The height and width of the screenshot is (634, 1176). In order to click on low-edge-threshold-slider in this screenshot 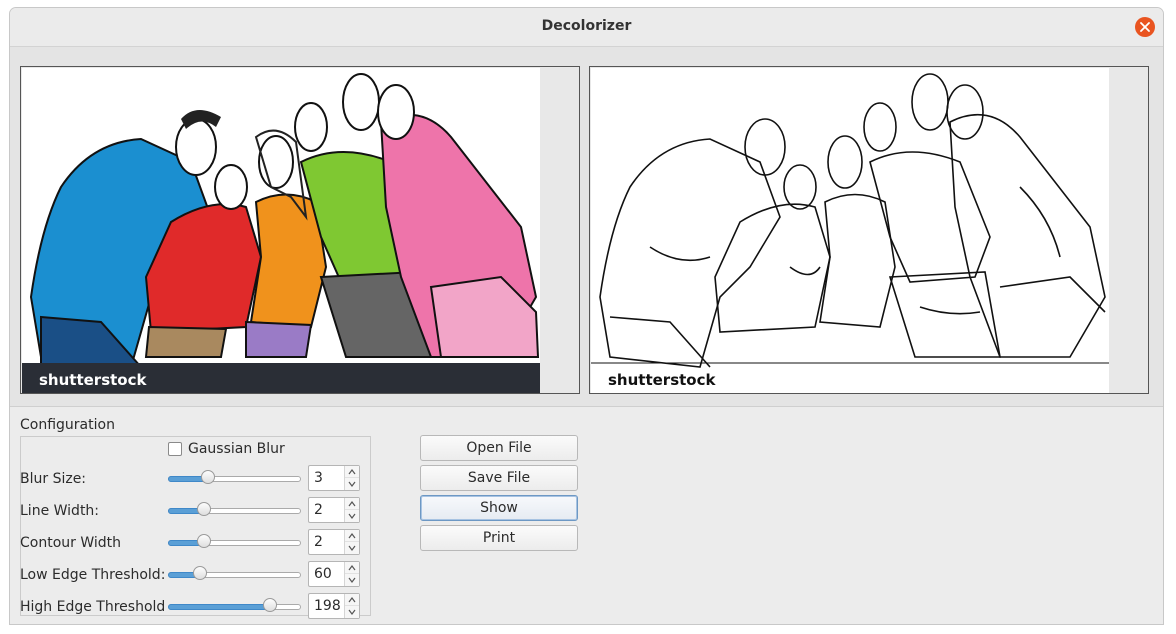, I will do `click(234, 574)`.